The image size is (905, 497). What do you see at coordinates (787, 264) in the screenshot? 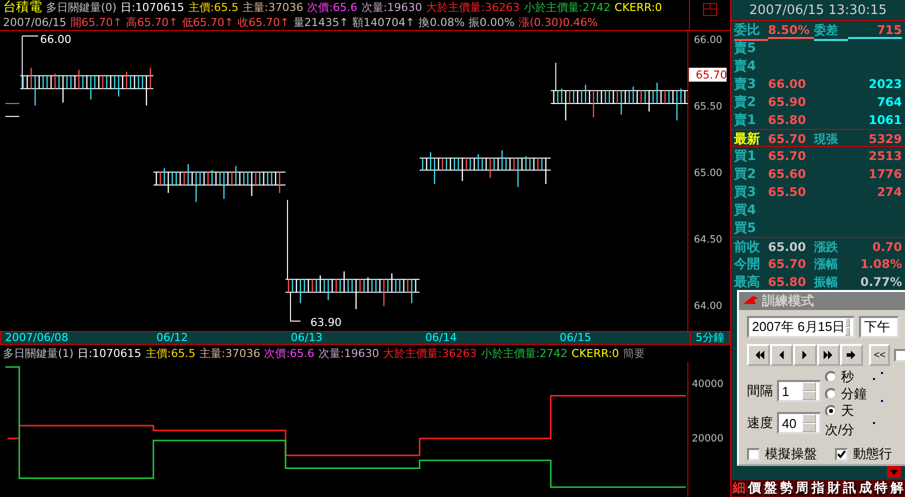
I see `quote-value: 65.70` at bounding box center [787, 264].